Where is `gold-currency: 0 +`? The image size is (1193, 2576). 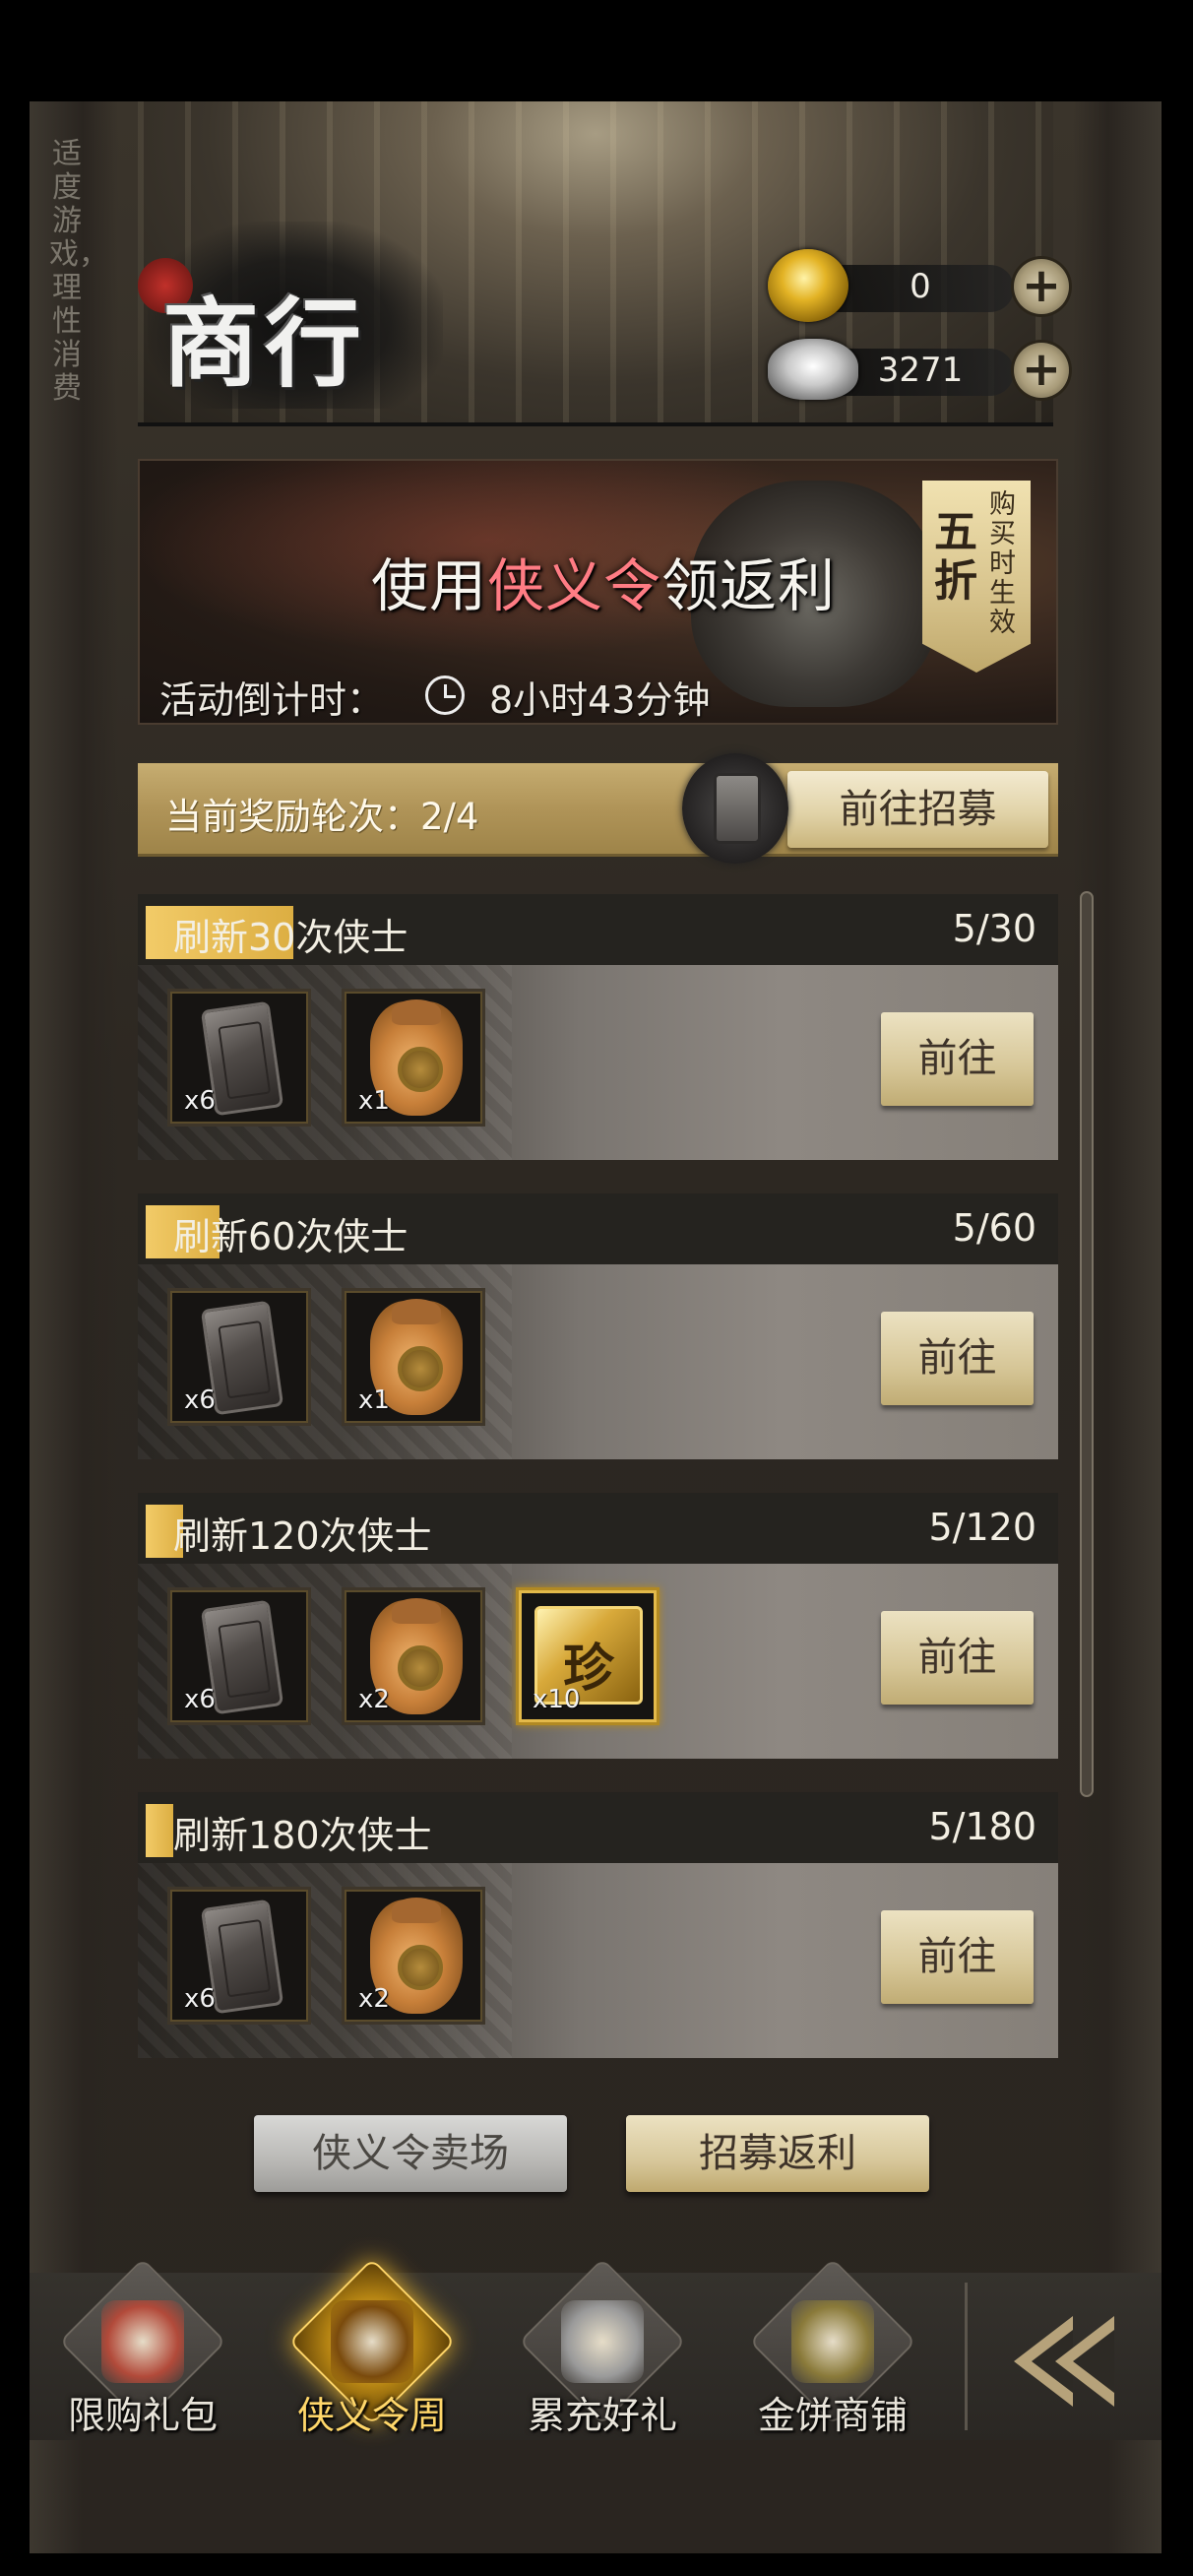
gold-currency: 0 + is located at coordinates (925, 285).